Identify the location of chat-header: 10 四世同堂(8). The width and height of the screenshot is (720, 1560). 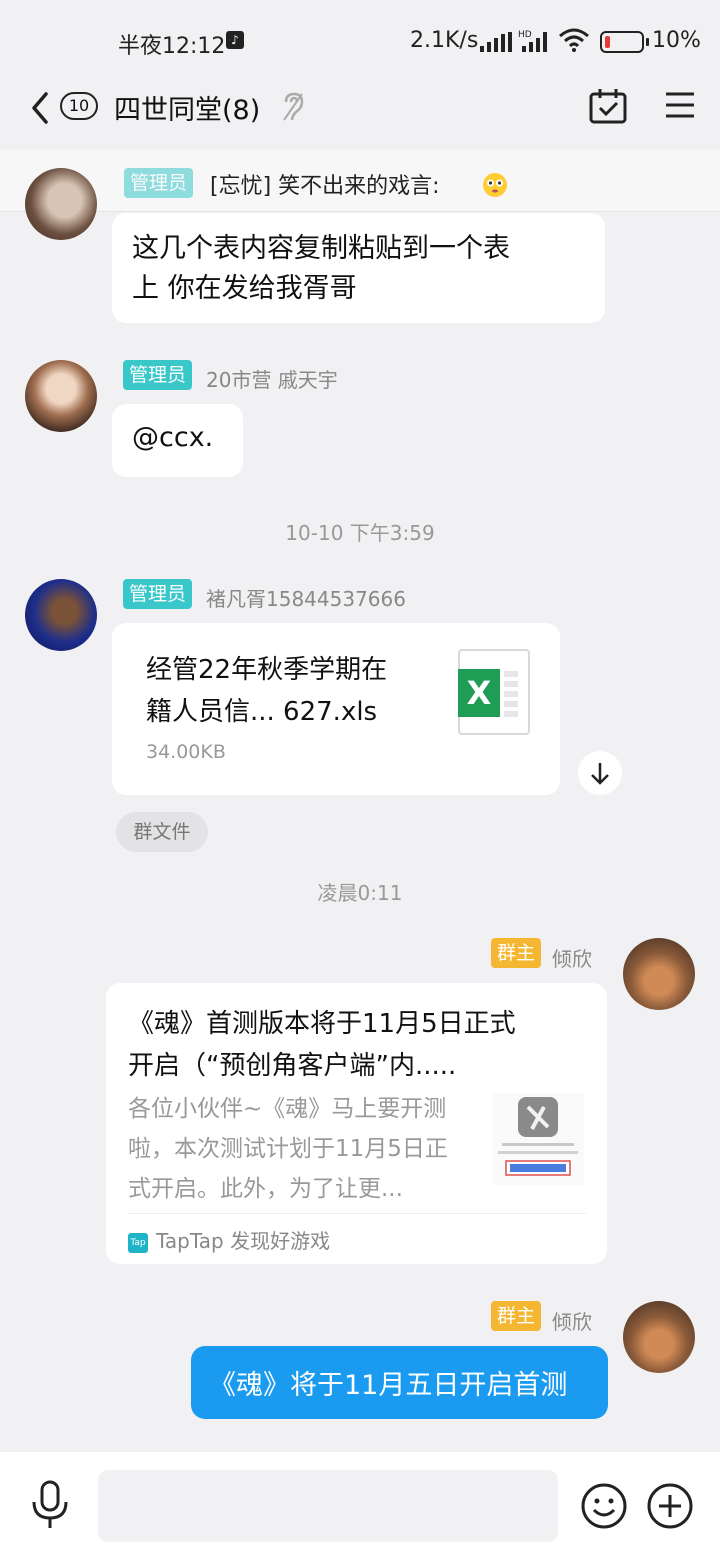
(360, 115).